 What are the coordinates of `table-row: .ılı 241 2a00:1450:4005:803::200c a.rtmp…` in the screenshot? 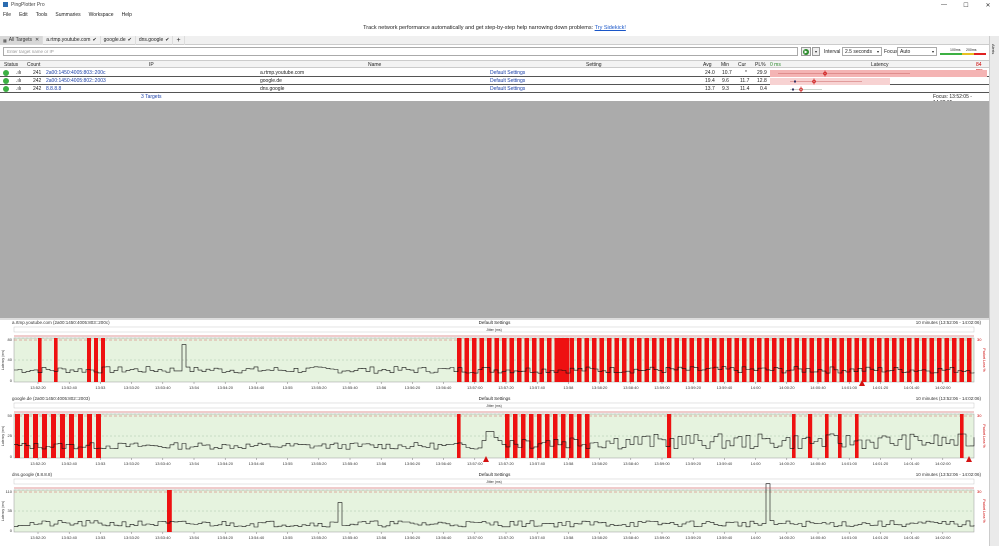 It's located at (494, 73).